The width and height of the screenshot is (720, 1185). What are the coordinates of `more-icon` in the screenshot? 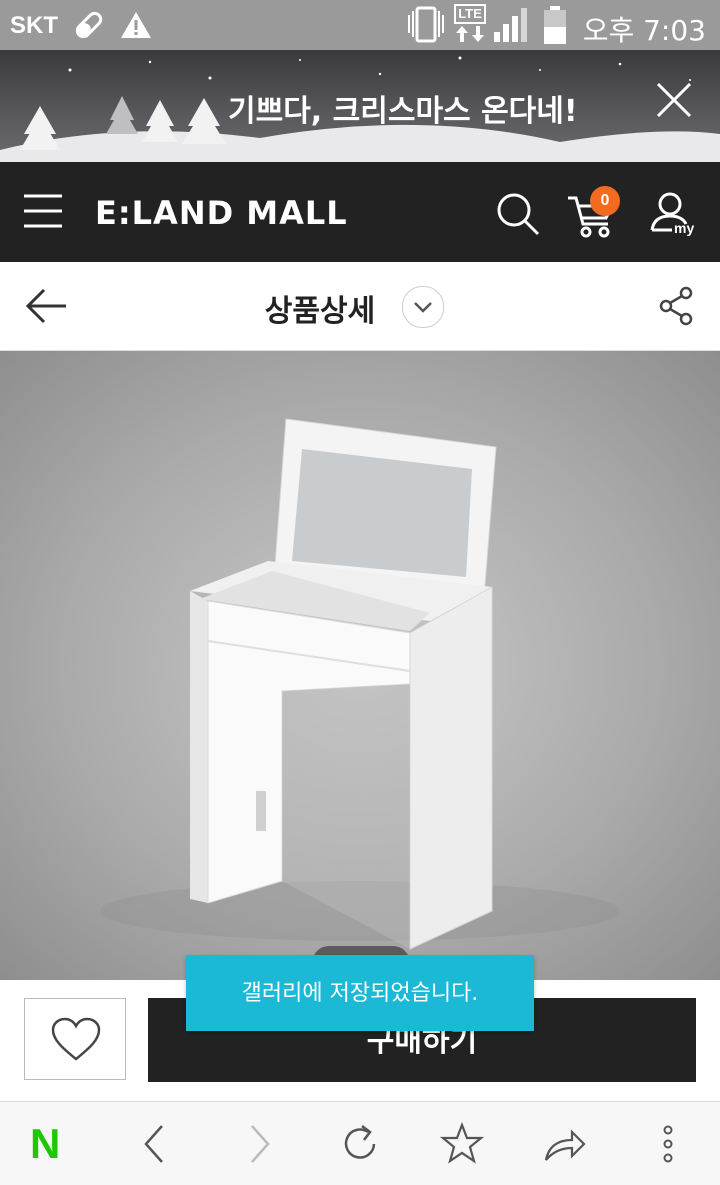 It's located at (668, 1144).